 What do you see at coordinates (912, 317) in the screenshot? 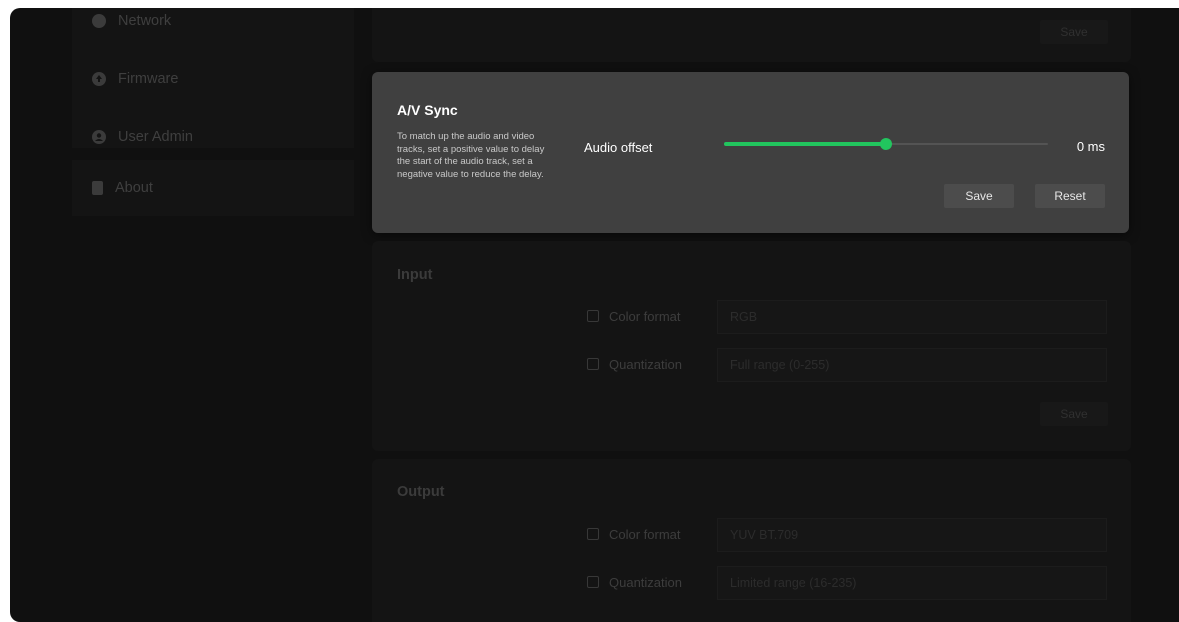
I see `color-format-field: RGB` at bounding box center [912, 317].